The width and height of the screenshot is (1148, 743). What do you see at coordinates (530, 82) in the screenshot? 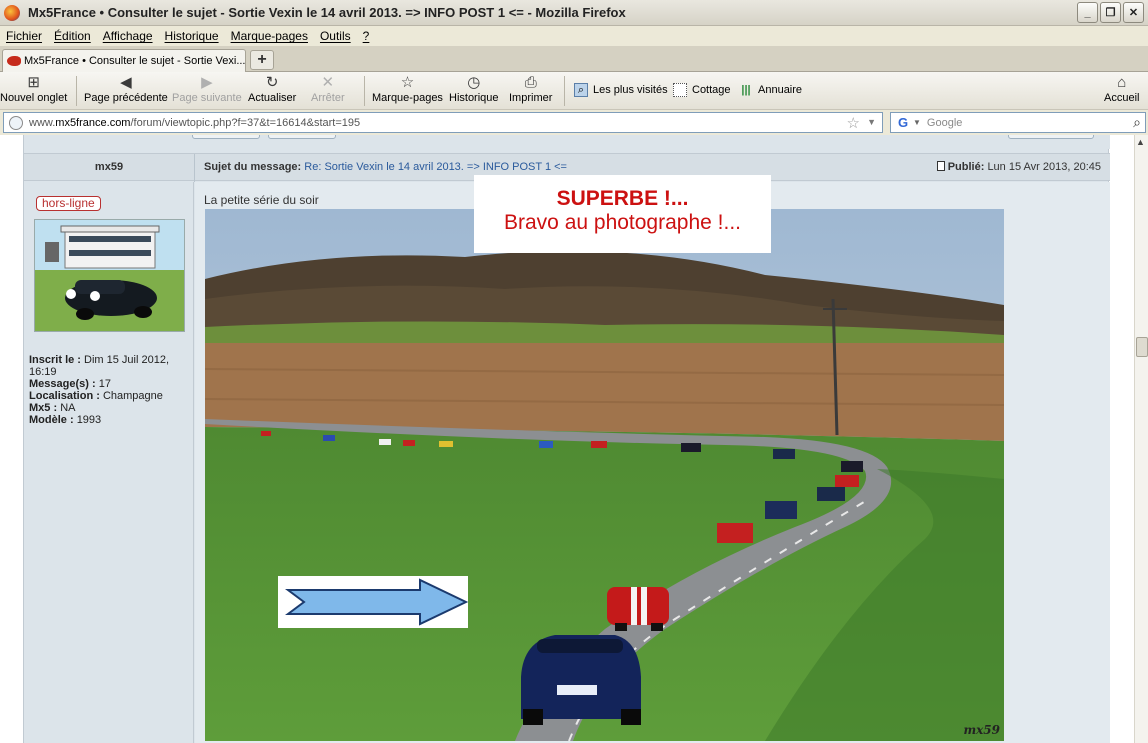
I see `printer-icon: ⎙` at bounding box center [530, 82].